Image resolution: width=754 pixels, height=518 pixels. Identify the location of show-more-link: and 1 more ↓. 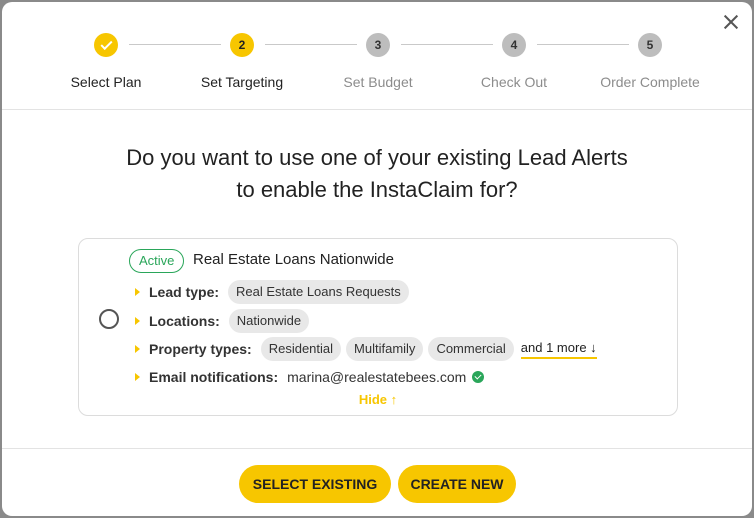
(558, 349).